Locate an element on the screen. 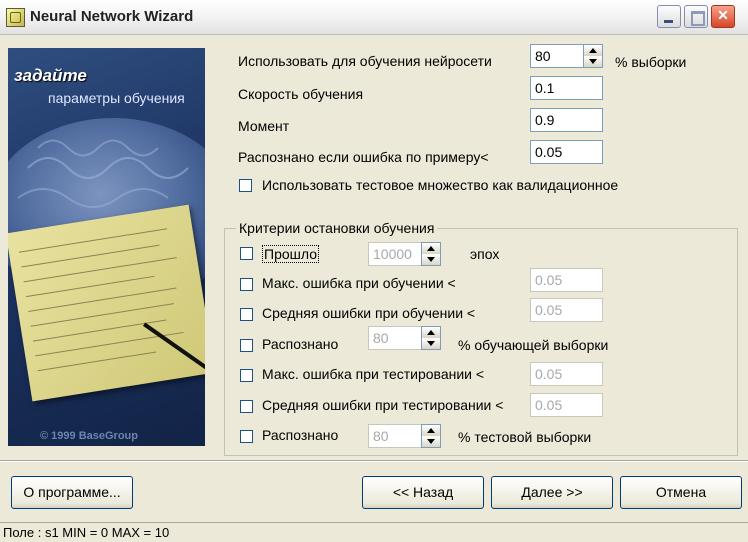 The height and width of the screenshot is (542, 748). paper-sheet-graphic is located at coordinates (106, 303).